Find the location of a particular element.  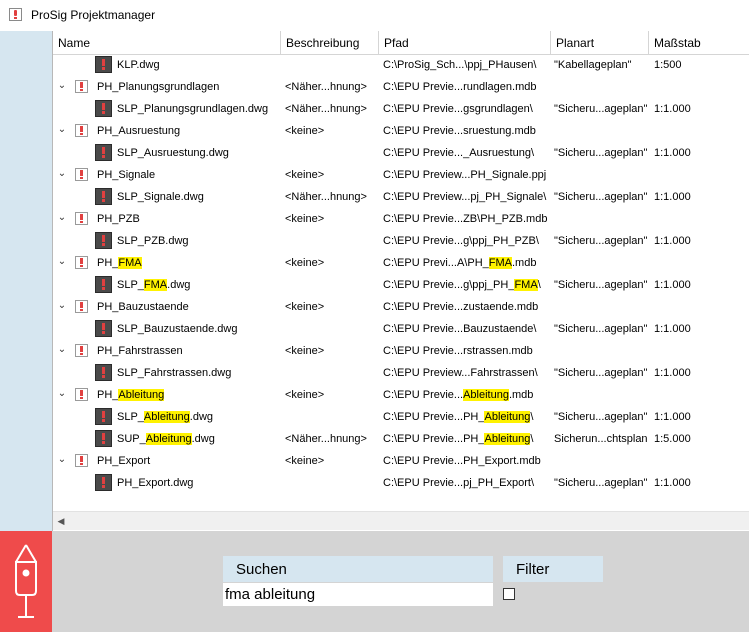

title-bar: ProSig Projektmanager is located at coordinates (374, 15).